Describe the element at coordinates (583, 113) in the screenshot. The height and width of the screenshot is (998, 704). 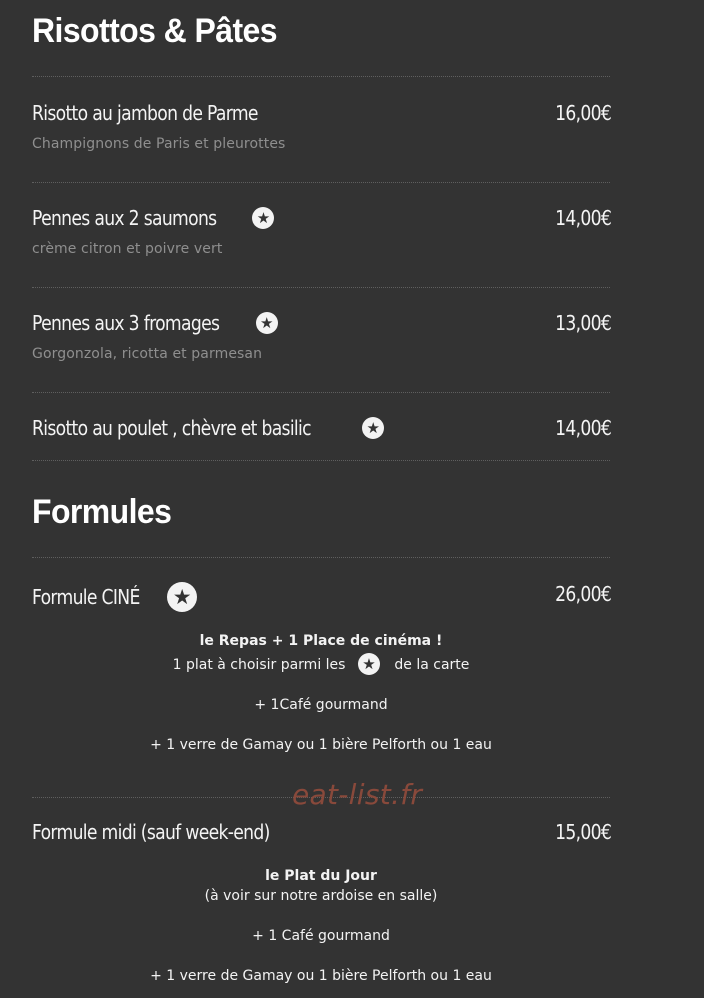
I see `menu-item-price: 16,00€` at that location.